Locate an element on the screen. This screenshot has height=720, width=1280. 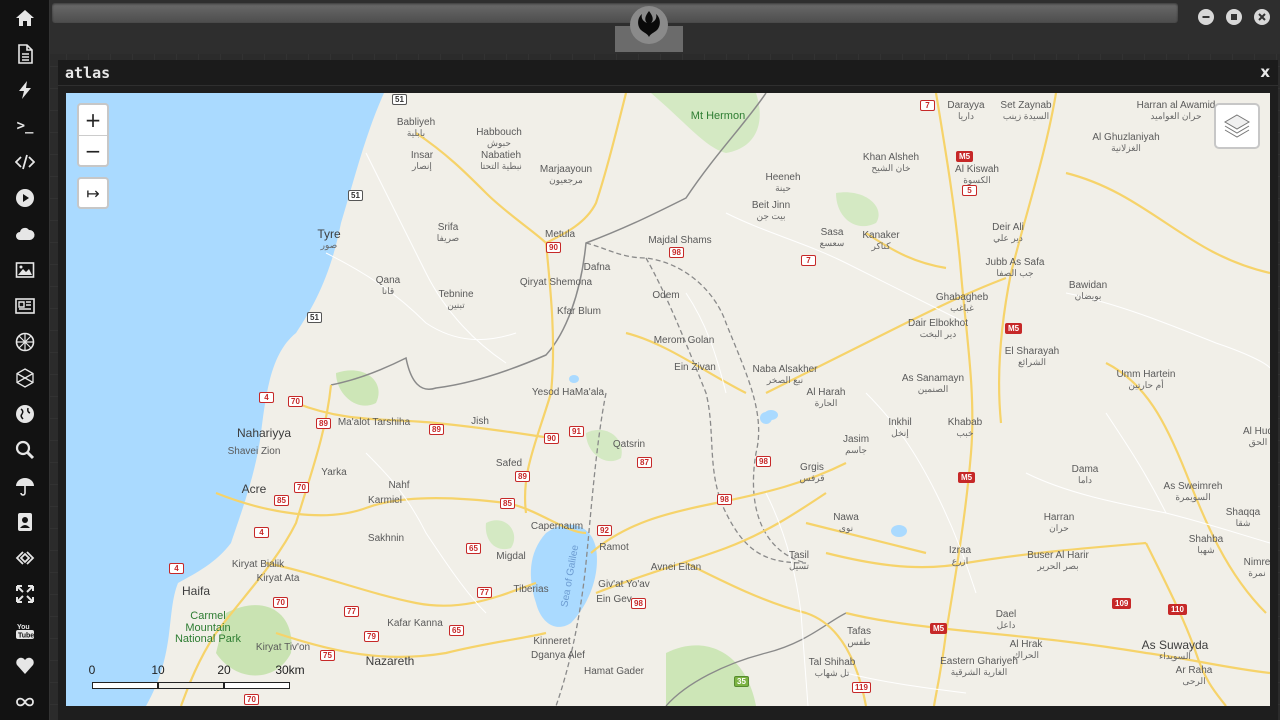
place-label: Migdal is located at coordinates (510, 557).